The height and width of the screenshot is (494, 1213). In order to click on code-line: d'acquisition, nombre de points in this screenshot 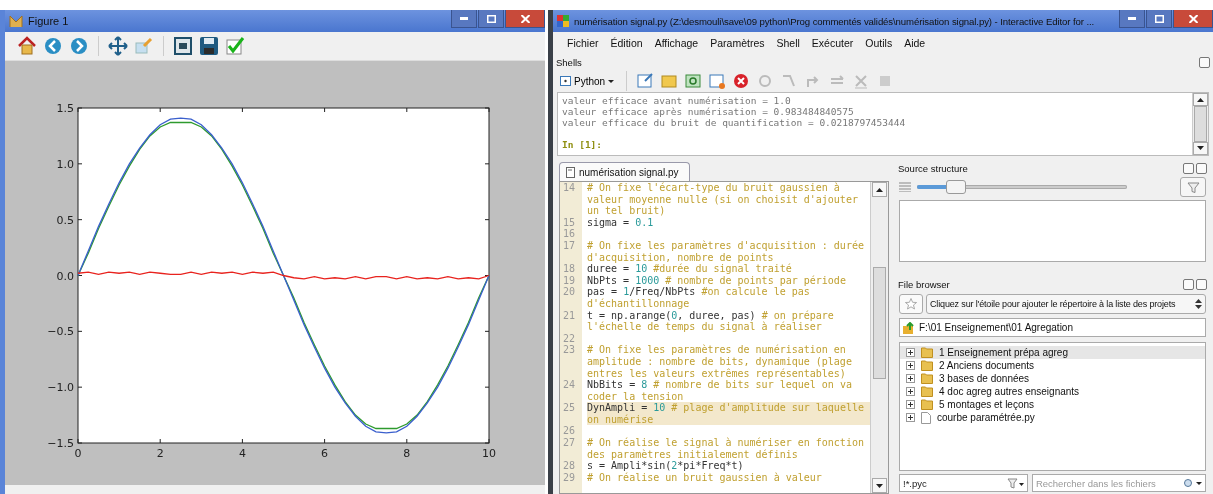, I will do `click(681, 257)`.